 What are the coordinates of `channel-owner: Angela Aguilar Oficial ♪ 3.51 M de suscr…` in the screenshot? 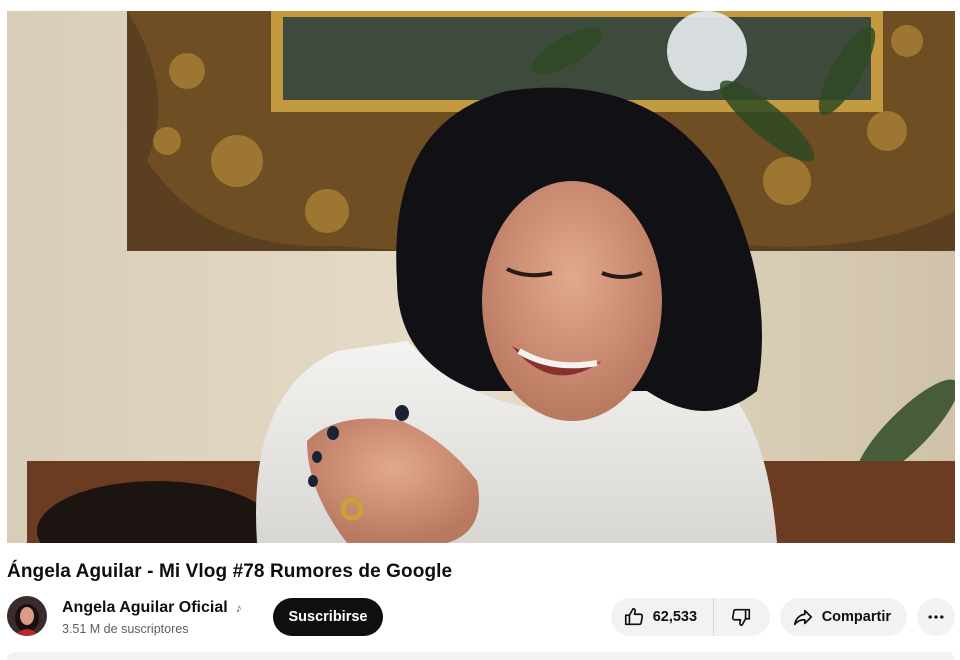 It's located at (207, 618).